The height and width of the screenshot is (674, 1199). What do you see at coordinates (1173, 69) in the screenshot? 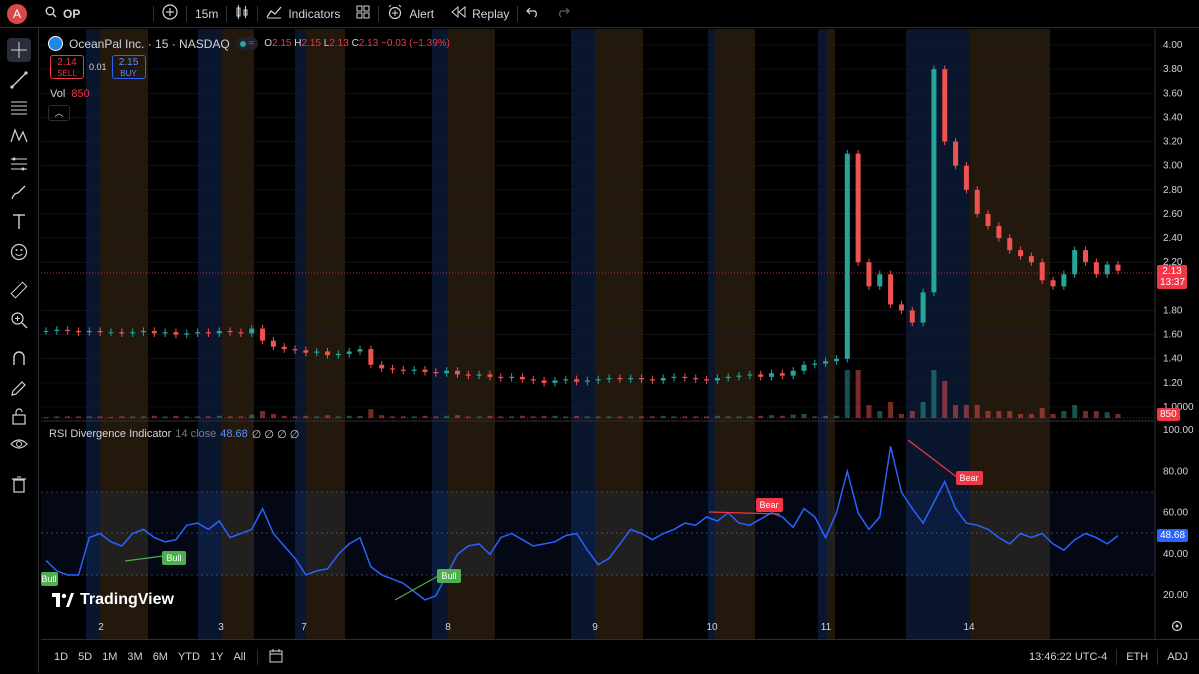
I see `price-tick: 3.80` at bounding box center [1173, 69].